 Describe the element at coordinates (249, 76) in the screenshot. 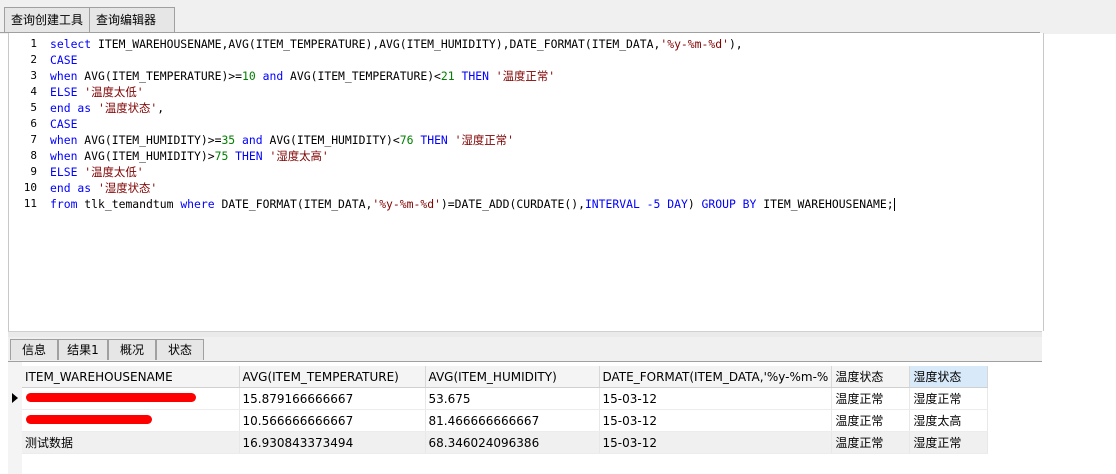

I see `code-token: 10` at that location.